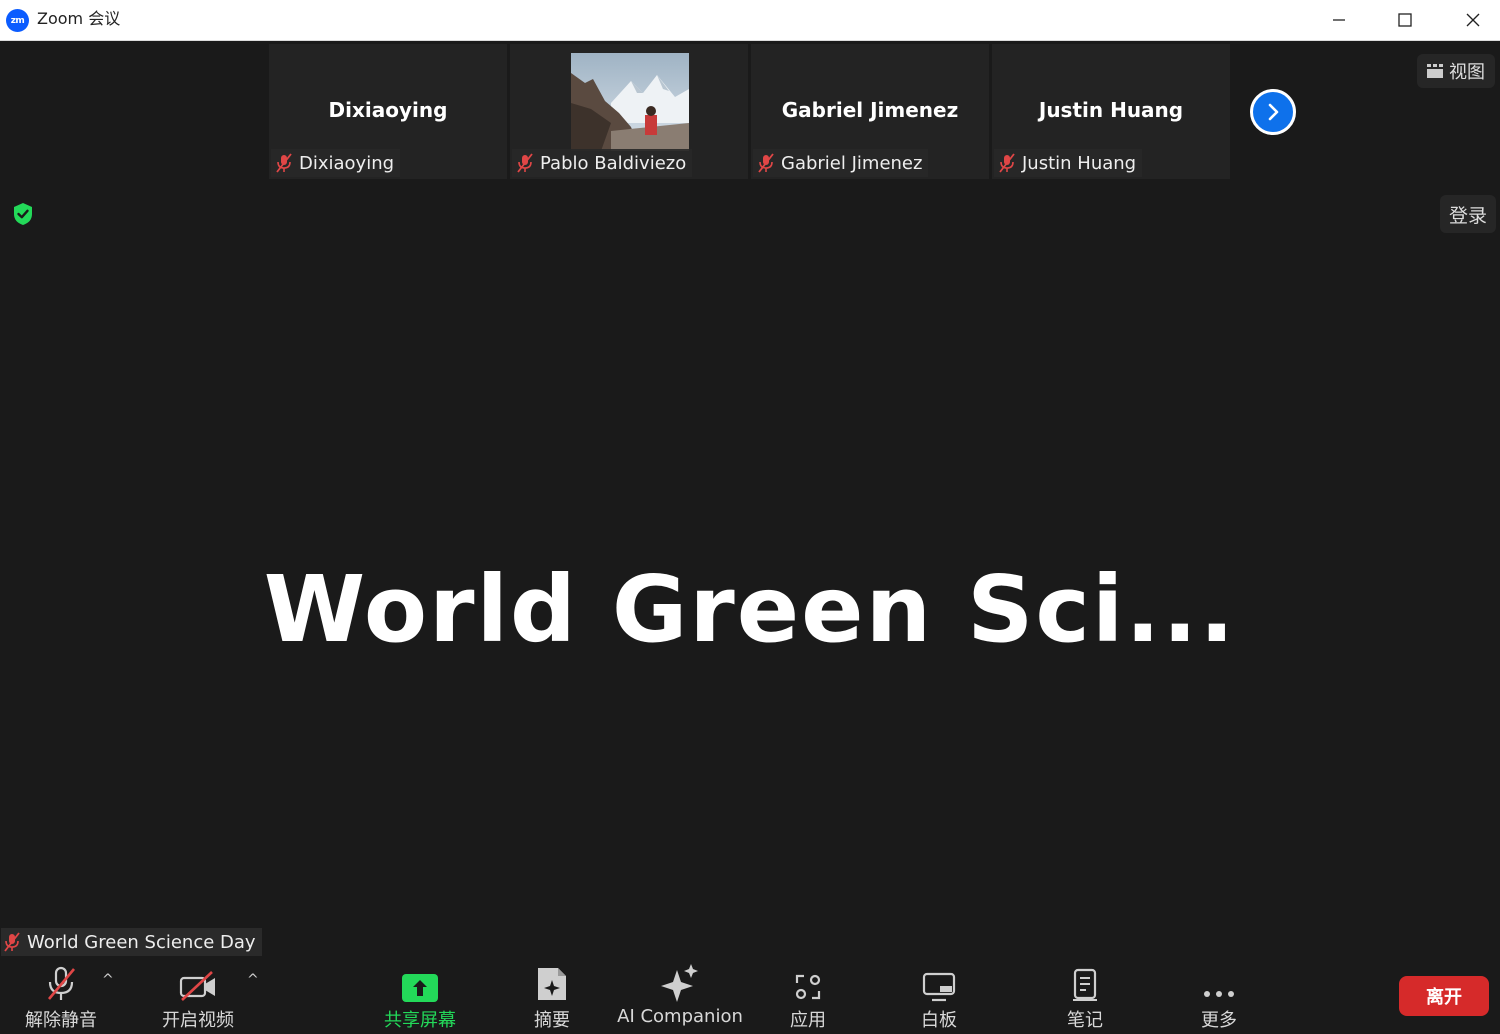 The width and height of the screenshot is (1500, 1034). I want to click on participant-label-text: Gabriel Jimenez, so click(852, 163).